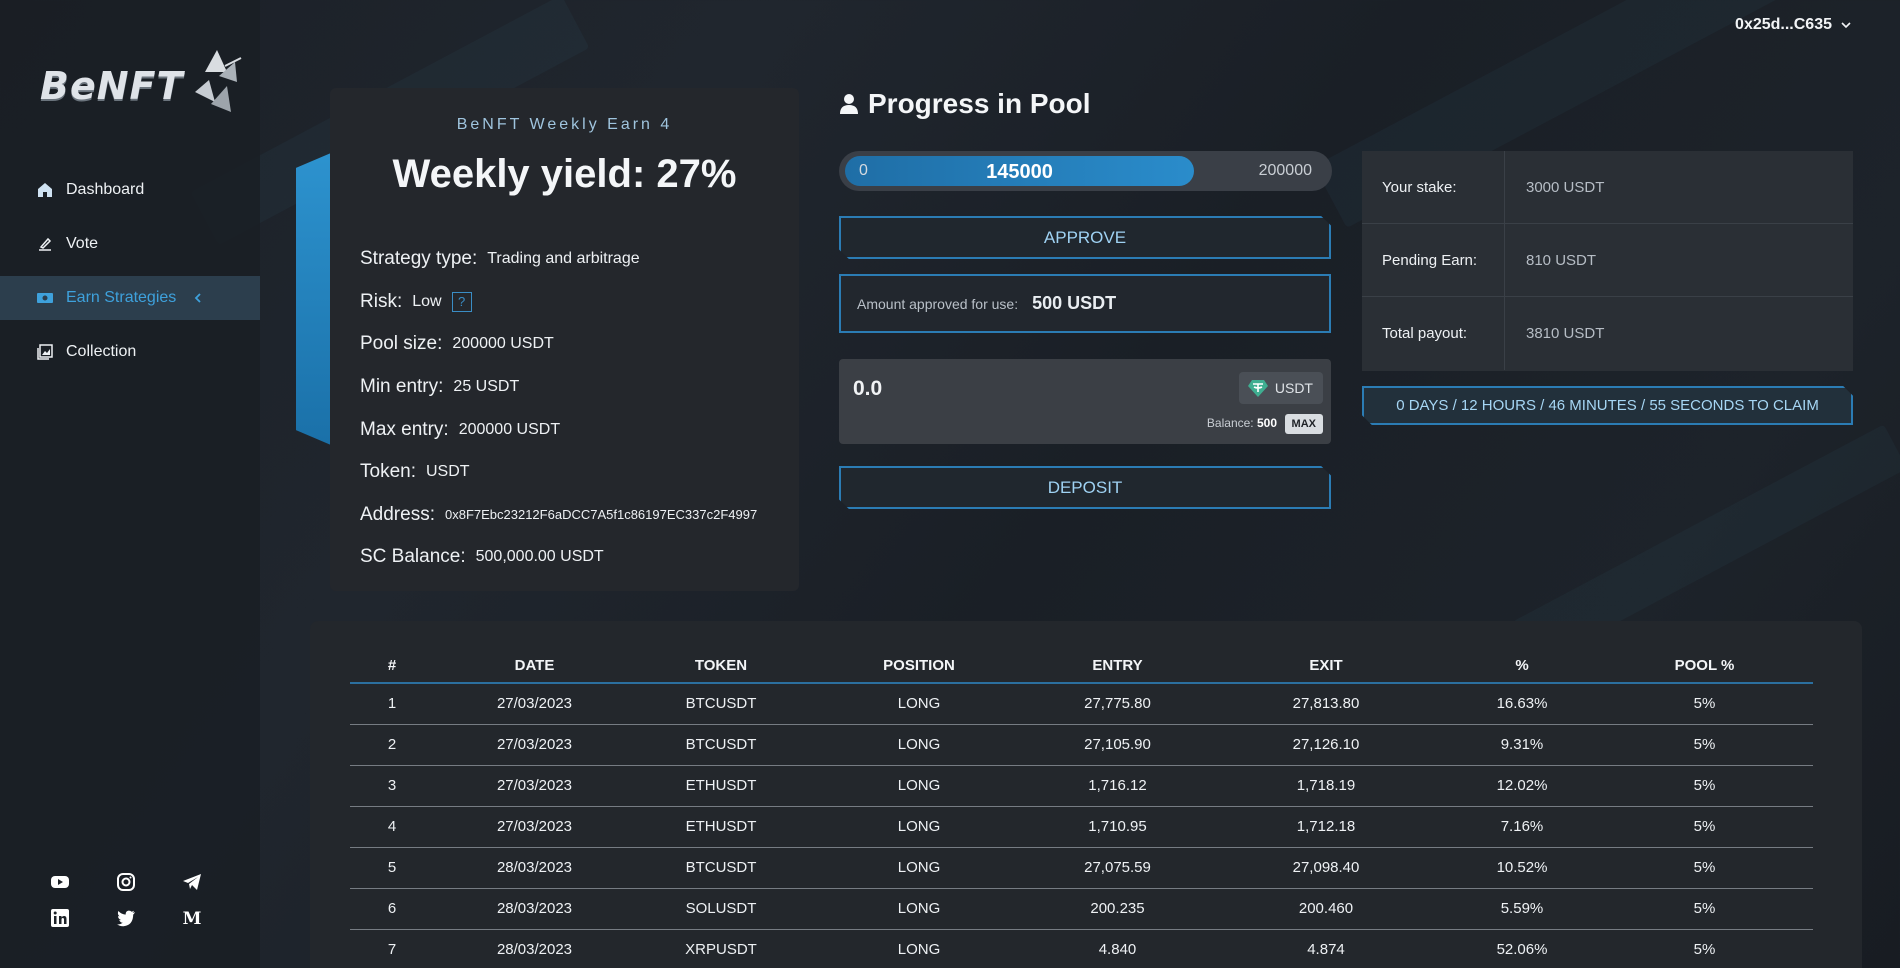 The image size is (1900, 968). I want to click on table-cell: 2, so click(392, 745).